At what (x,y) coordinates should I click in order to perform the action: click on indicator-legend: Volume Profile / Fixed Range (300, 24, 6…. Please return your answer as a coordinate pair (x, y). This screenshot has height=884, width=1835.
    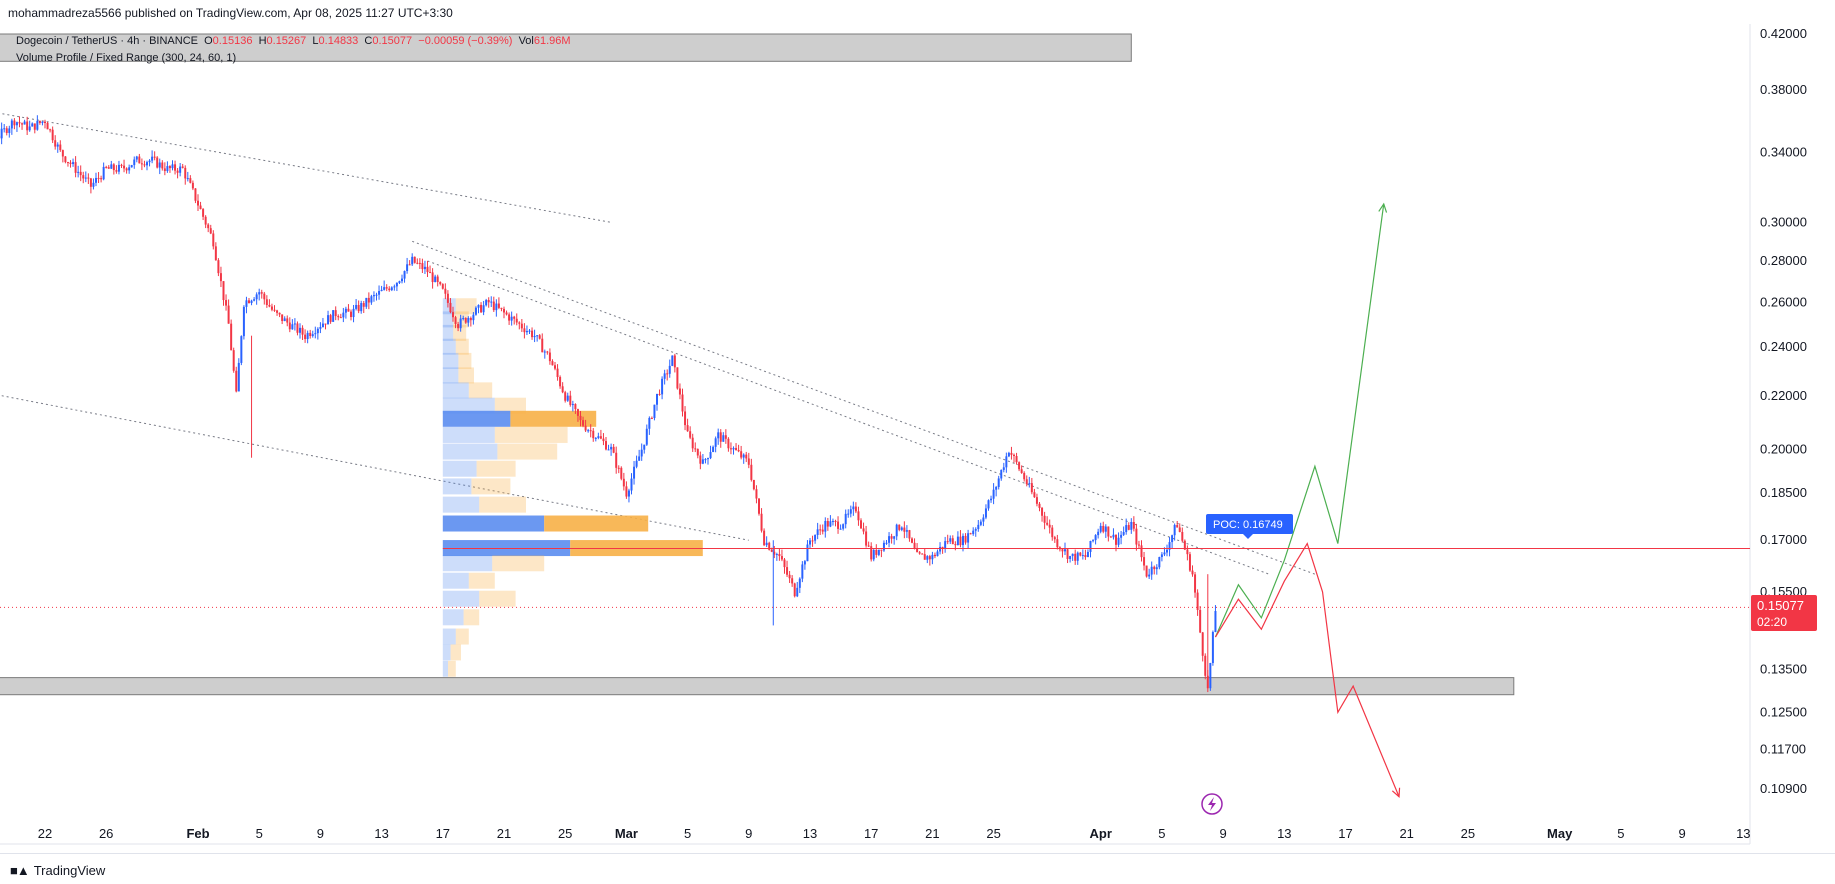
    Looking at the image, I should click on (126, 58).